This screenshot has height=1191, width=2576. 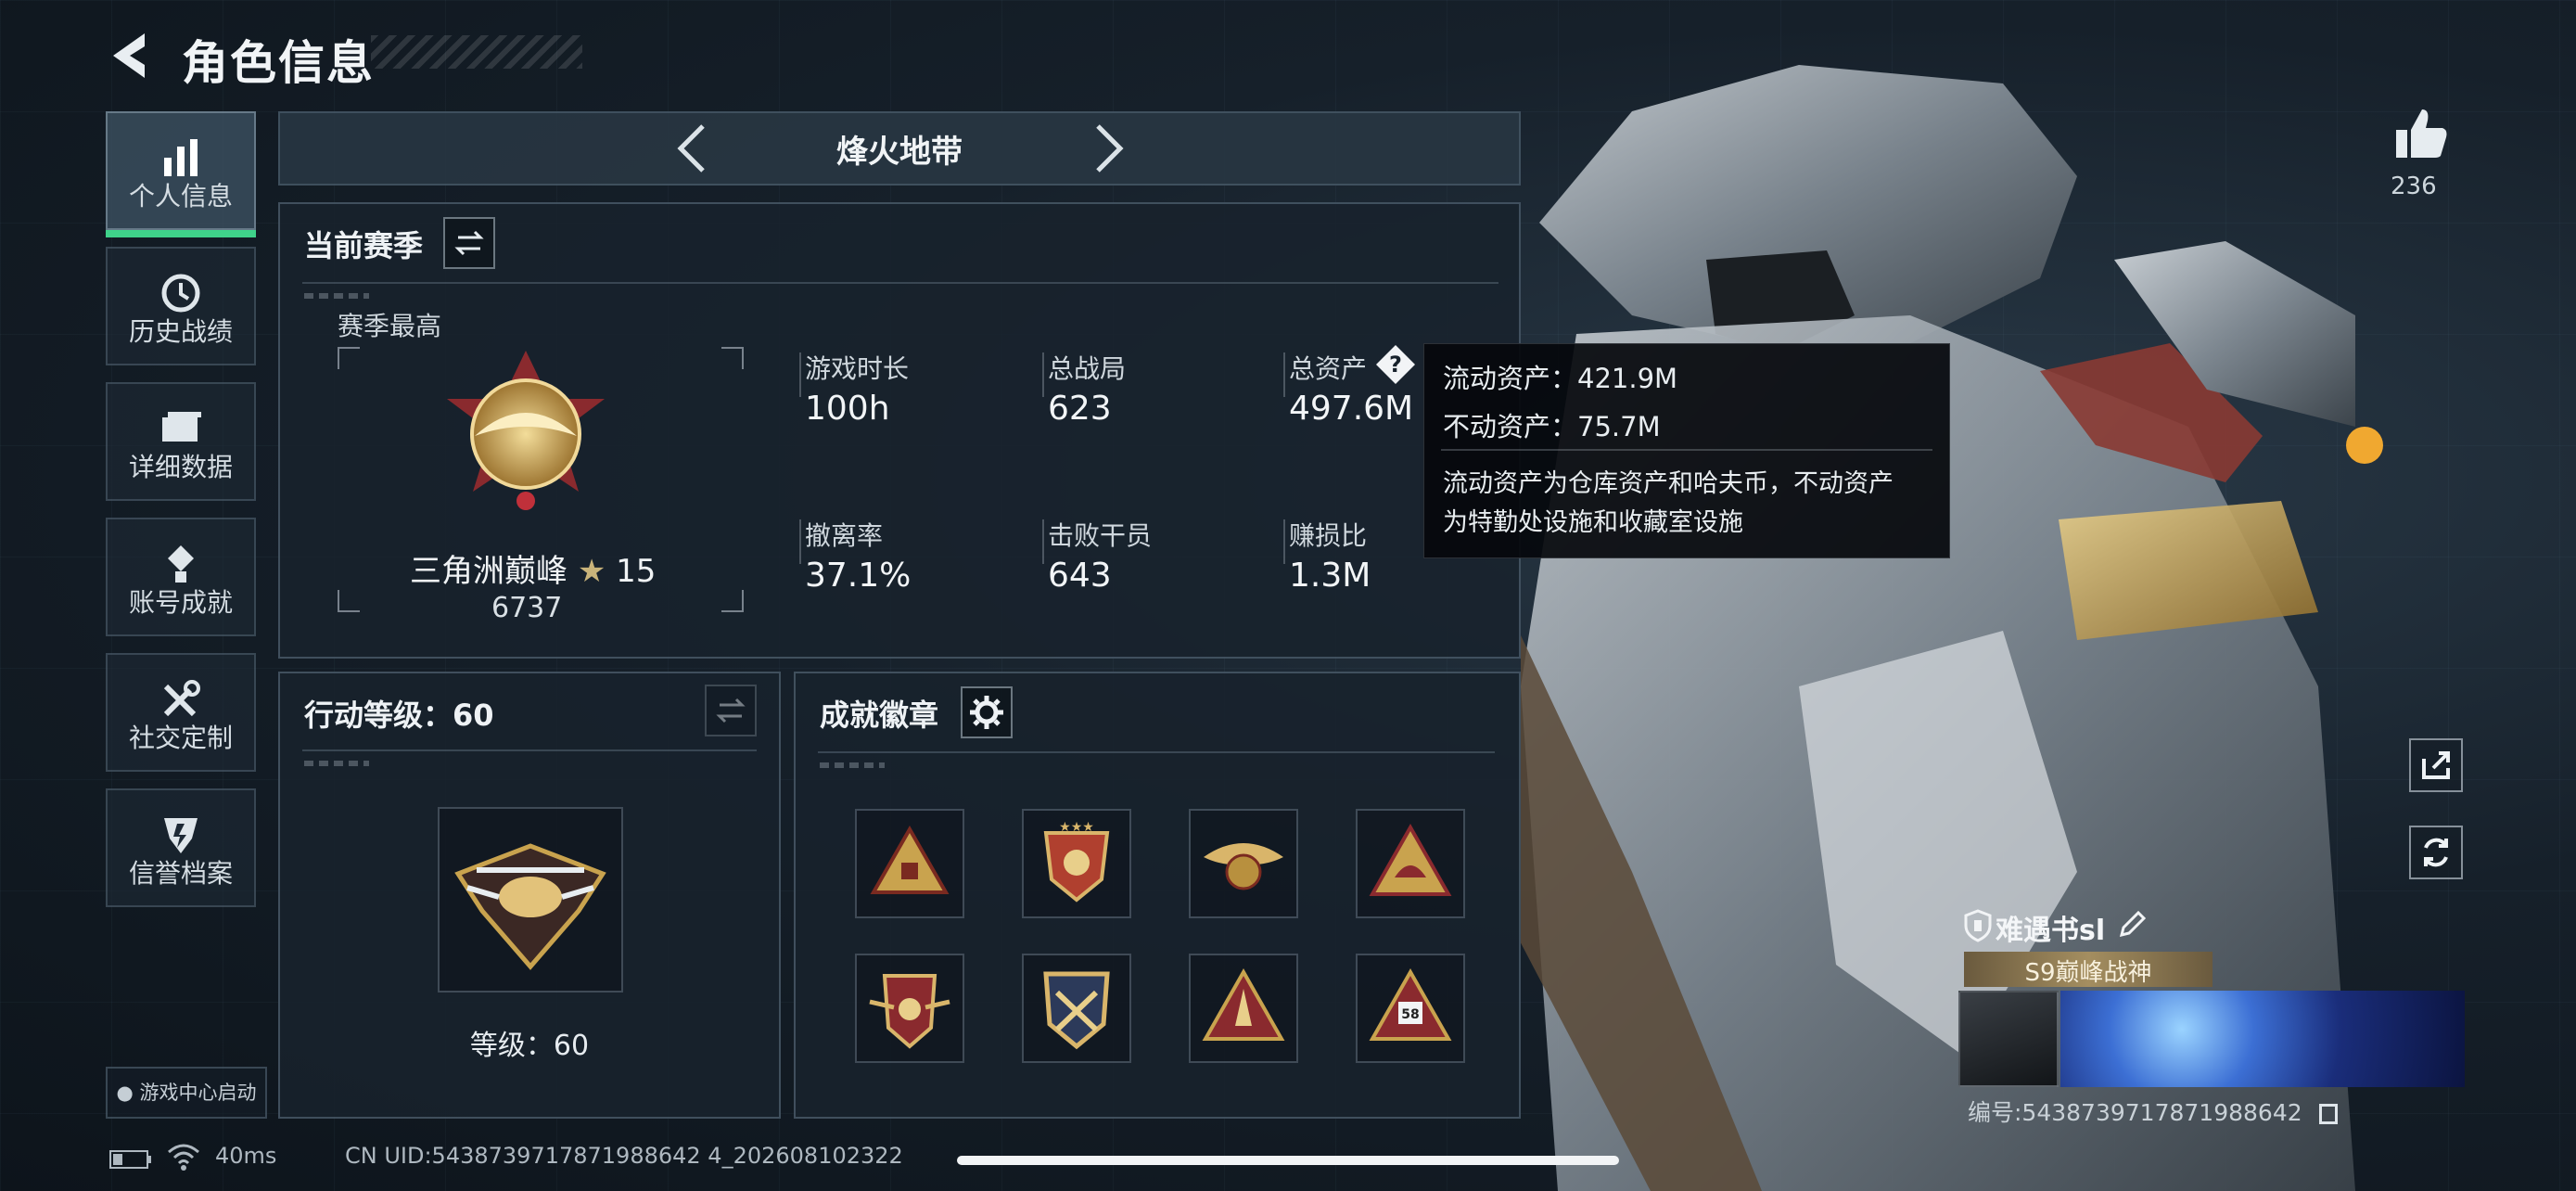 What do you see at coordinates (364, 246) in the screenshot?
I see `season-title: 当前赛季` at bounding box center [364, 246].